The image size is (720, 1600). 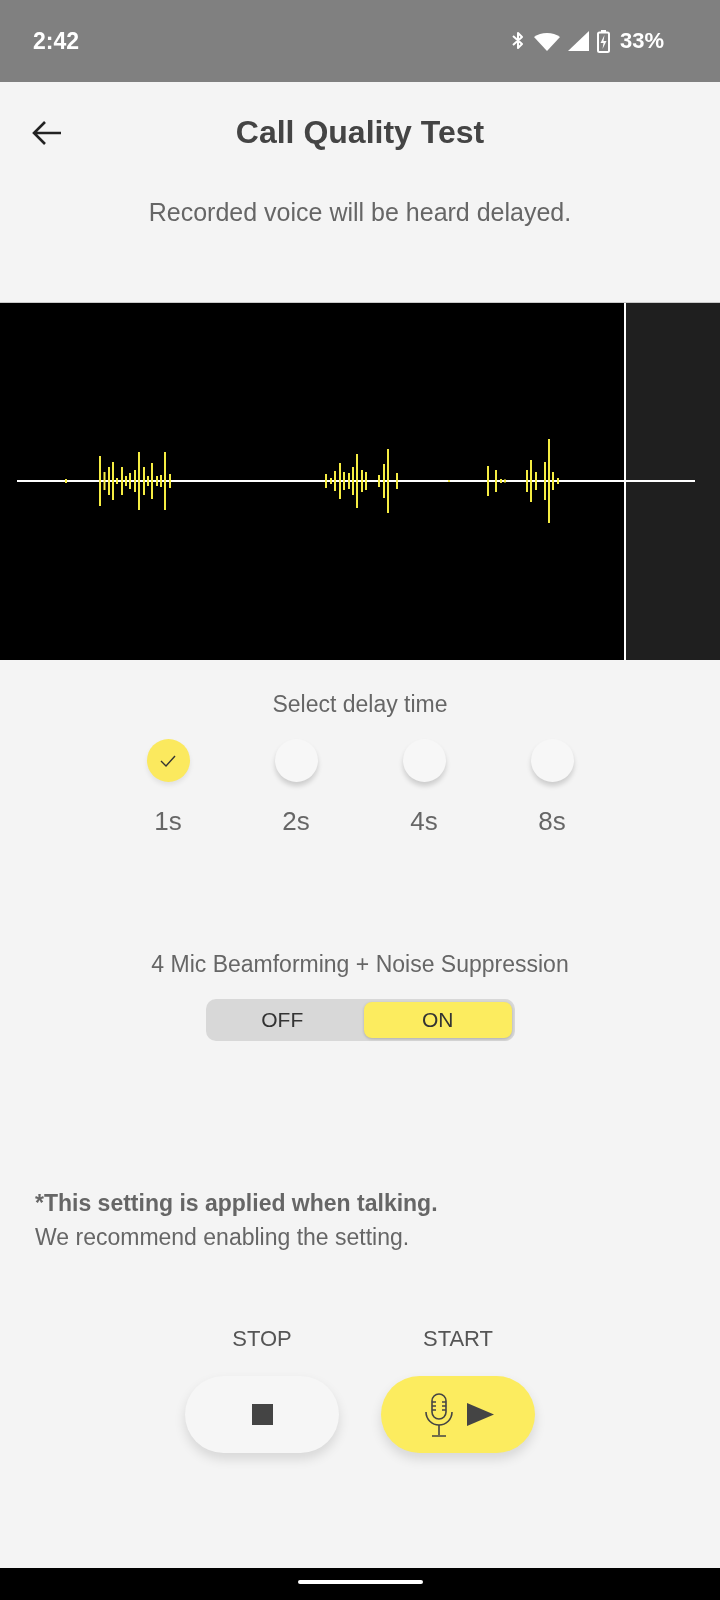 What do you see at coordinates (546, 41) in the screenshot?
I see `wifi-icon` at bounding box center [546, 41].